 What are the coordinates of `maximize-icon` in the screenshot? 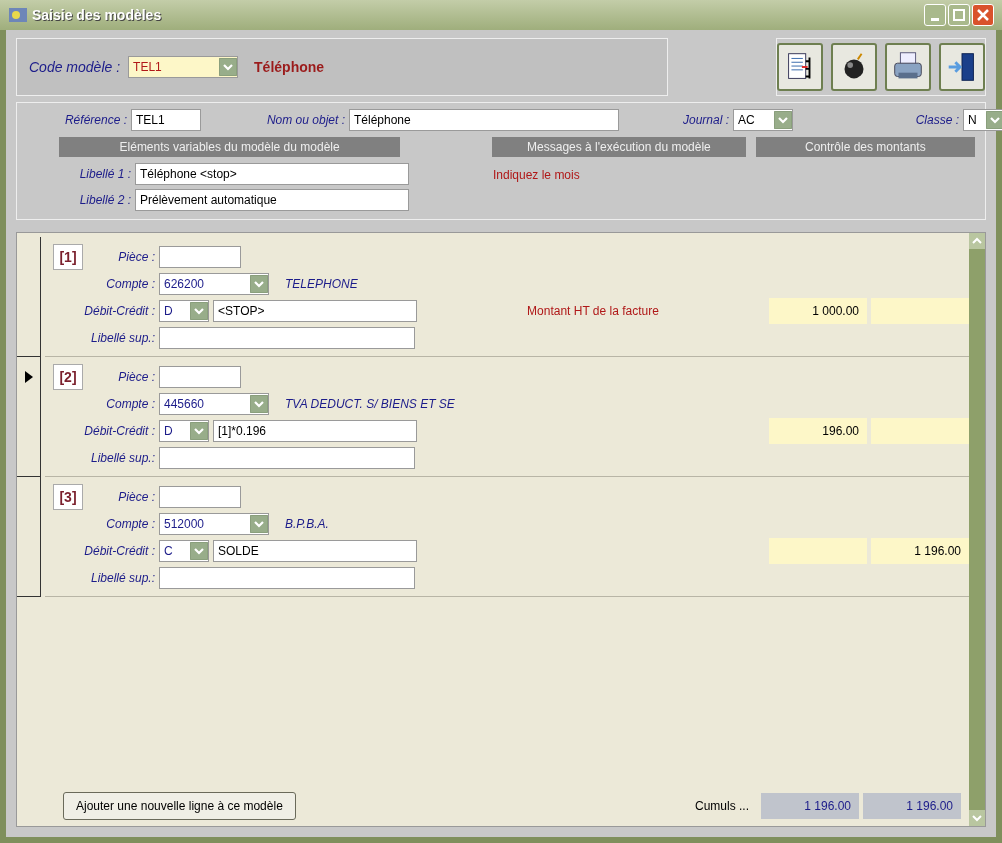 It's located at (959, 15).